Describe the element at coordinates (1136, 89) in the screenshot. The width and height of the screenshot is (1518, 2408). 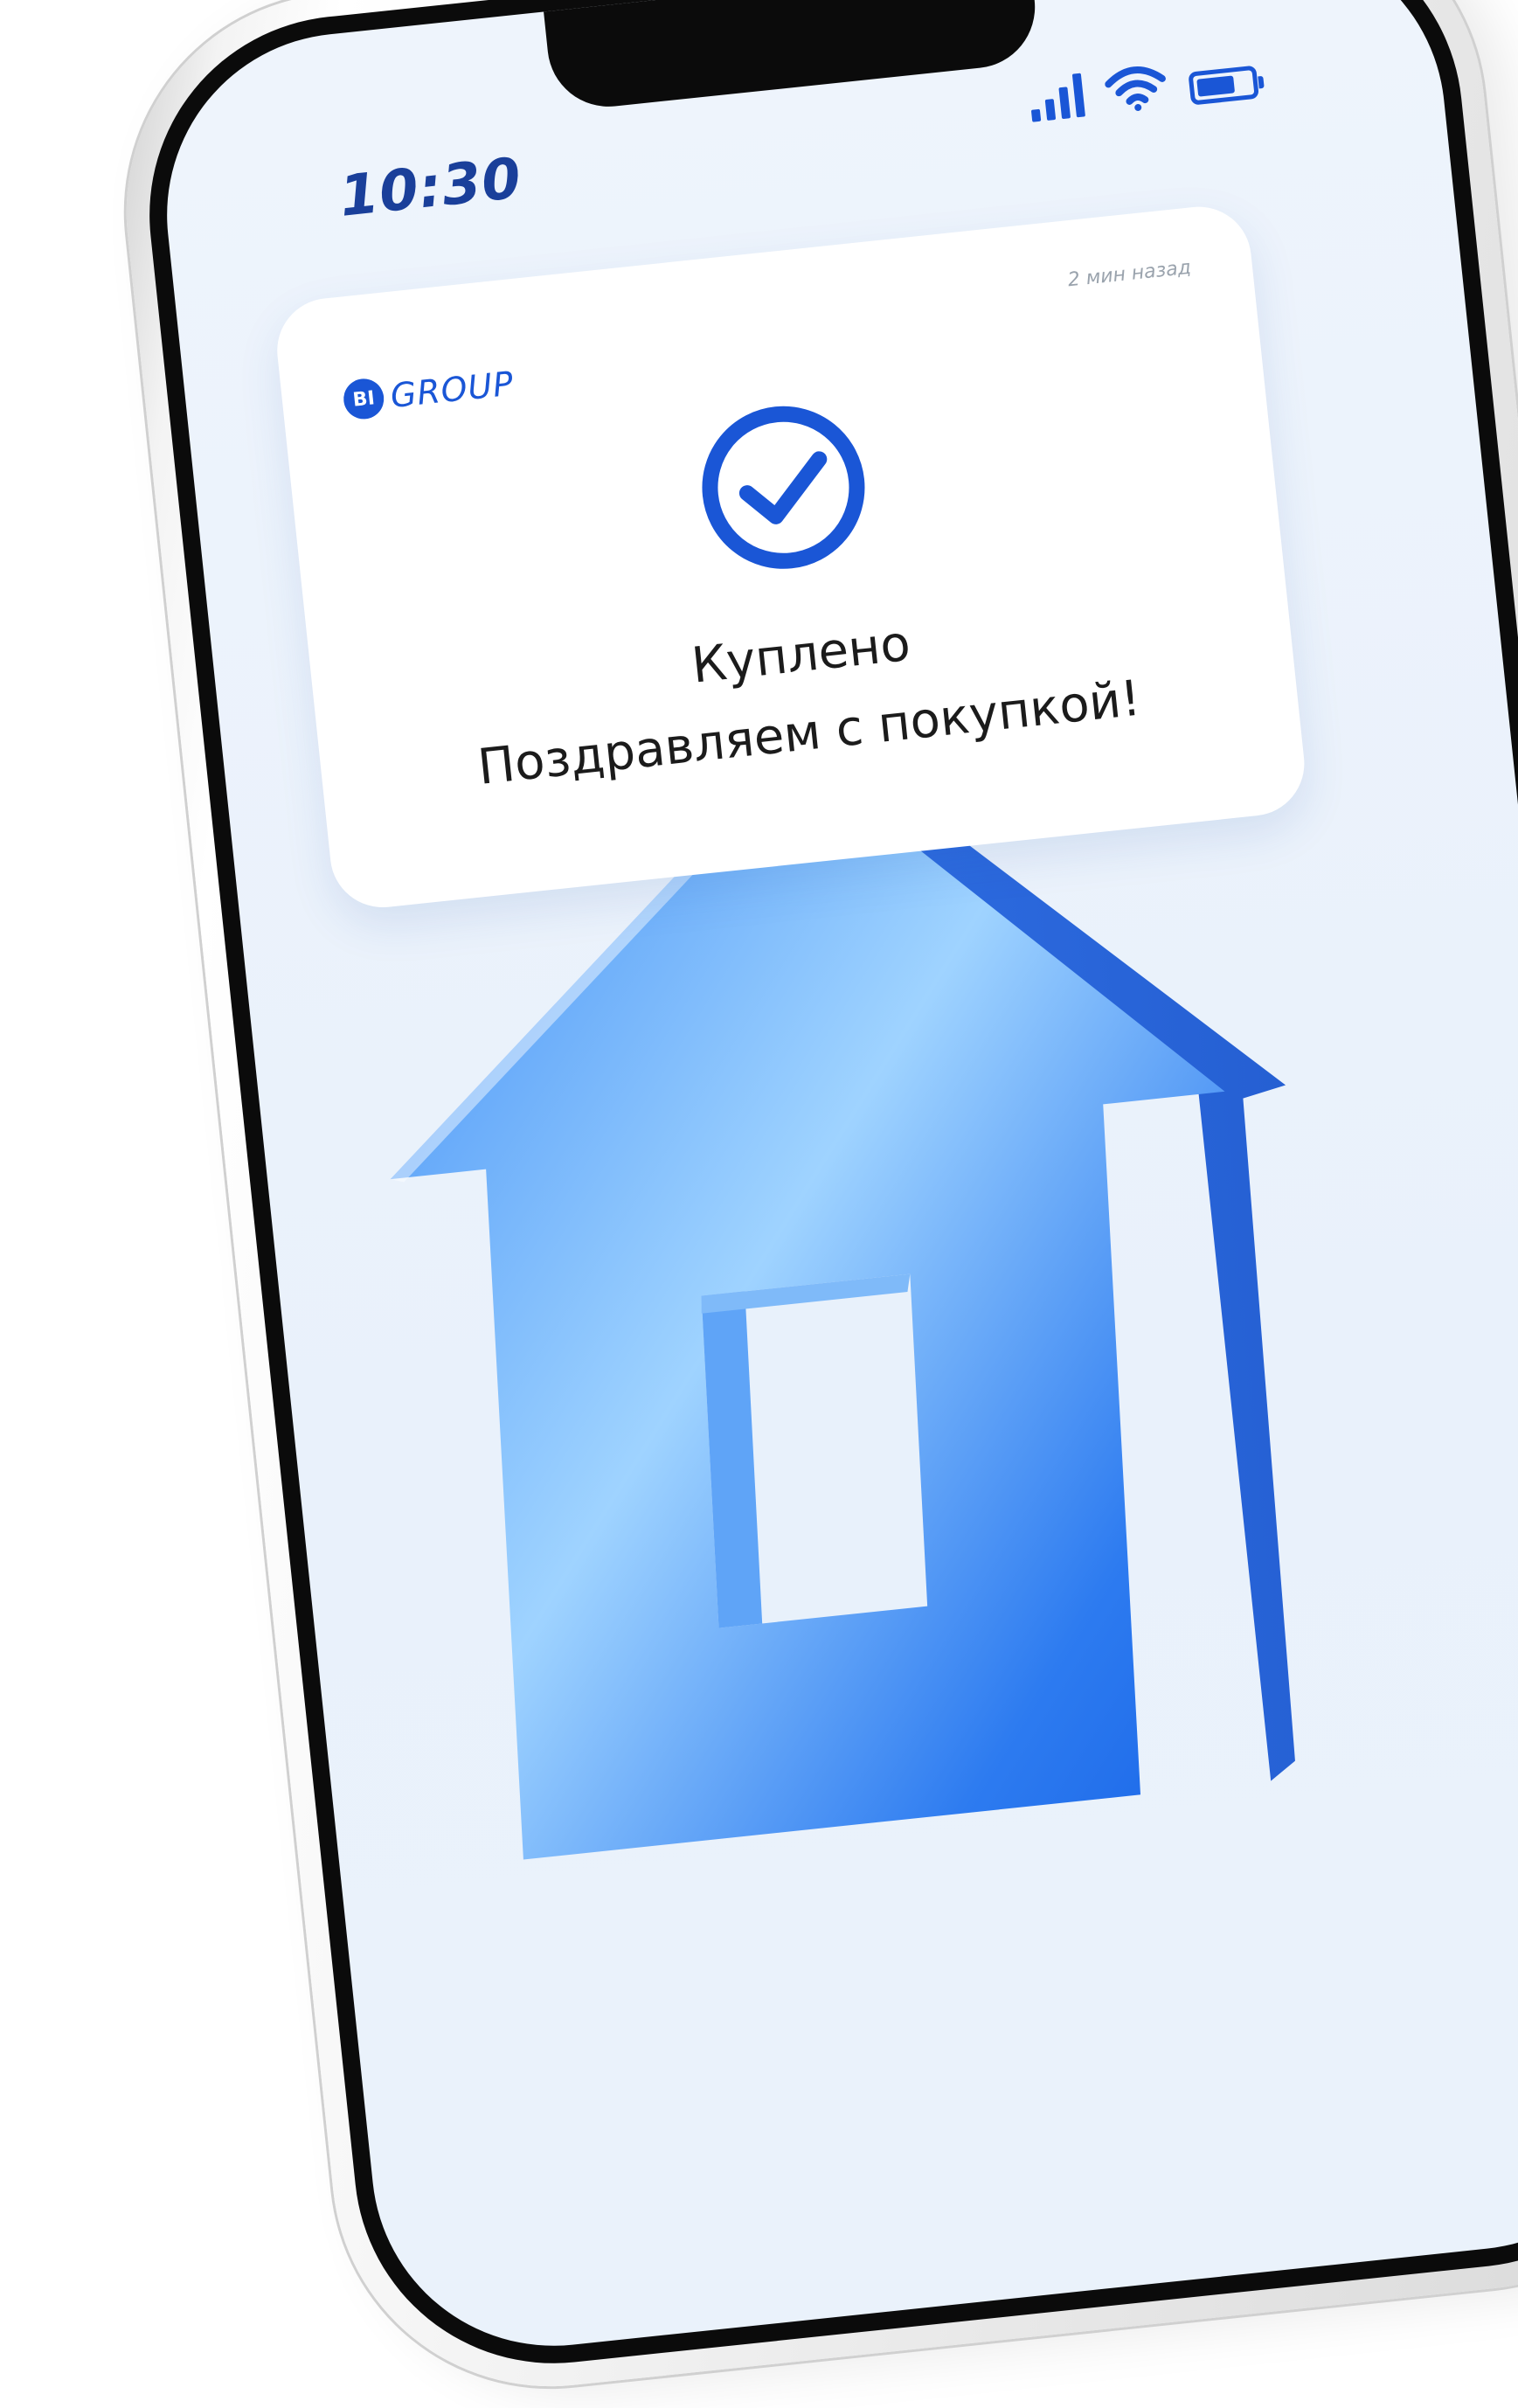
I see `wifi-icon` at that location.